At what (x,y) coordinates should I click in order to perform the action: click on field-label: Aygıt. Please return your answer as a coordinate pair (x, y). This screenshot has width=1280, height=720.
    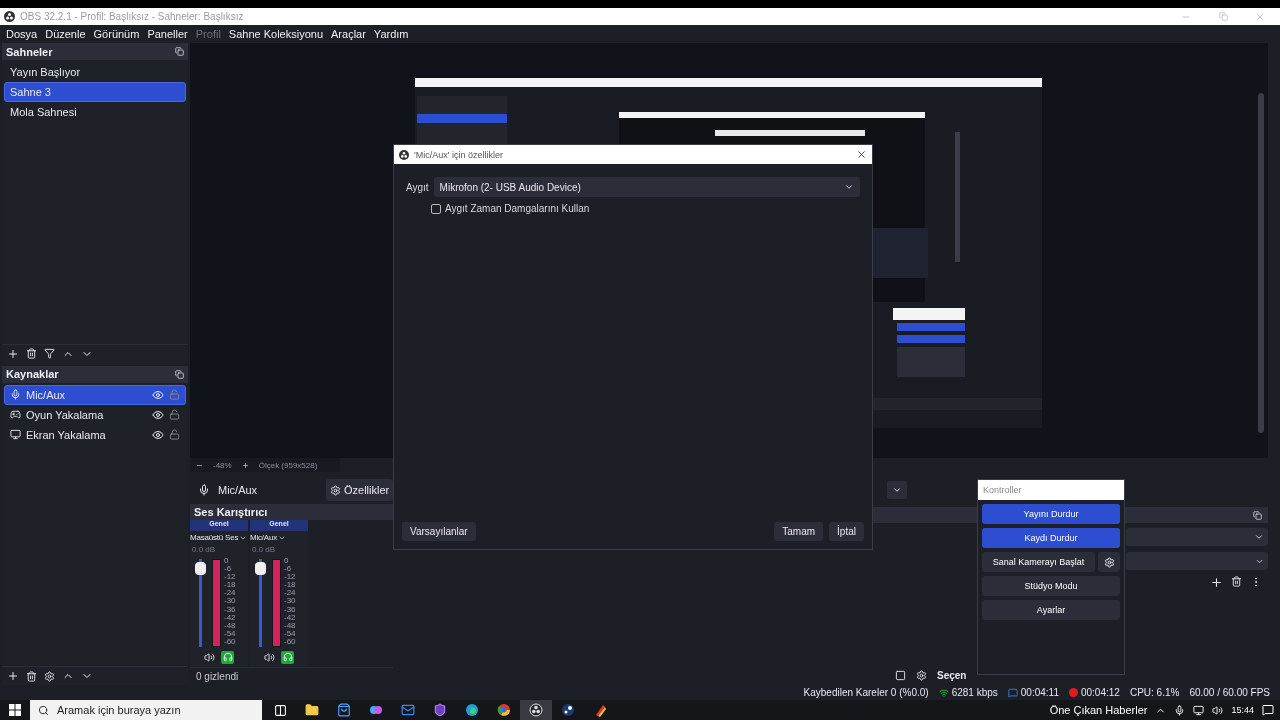
    Looking at the image, I should click on (417, 187).